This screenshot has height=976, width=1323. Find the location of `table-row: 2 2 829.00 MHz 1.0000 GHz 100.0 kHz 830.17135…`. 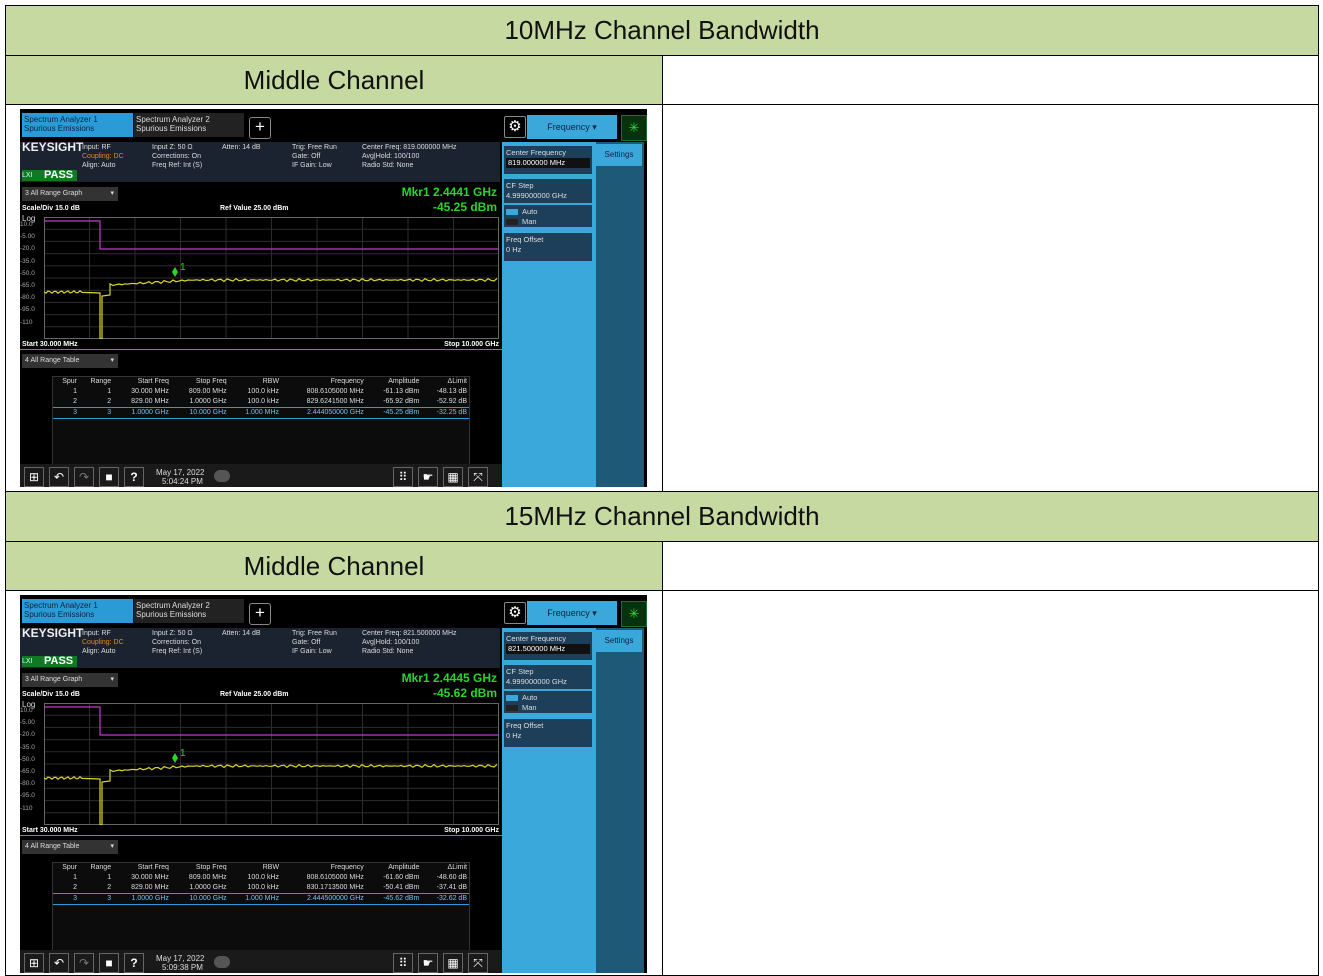

table-row: 2 2 829.00 MHz 1.0000 GHz 100.0 kHz 830.17135… is located at coordinates (261, 888).